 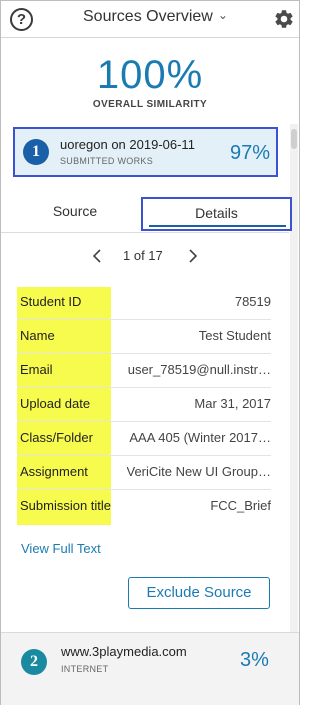 I want to click on source-number-badge: 1, so click(x=36, y=152).